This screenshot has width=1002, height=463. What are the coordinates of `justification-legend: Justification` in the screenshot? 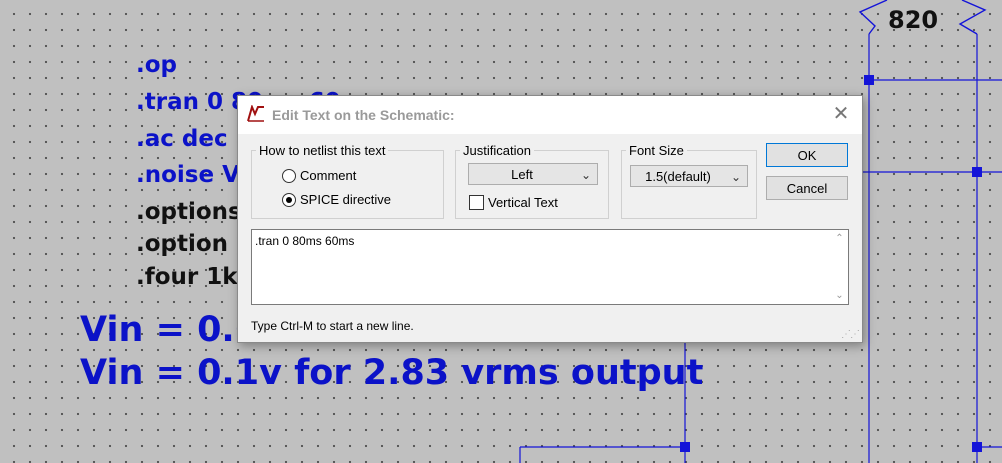 It's located at (497, 150).